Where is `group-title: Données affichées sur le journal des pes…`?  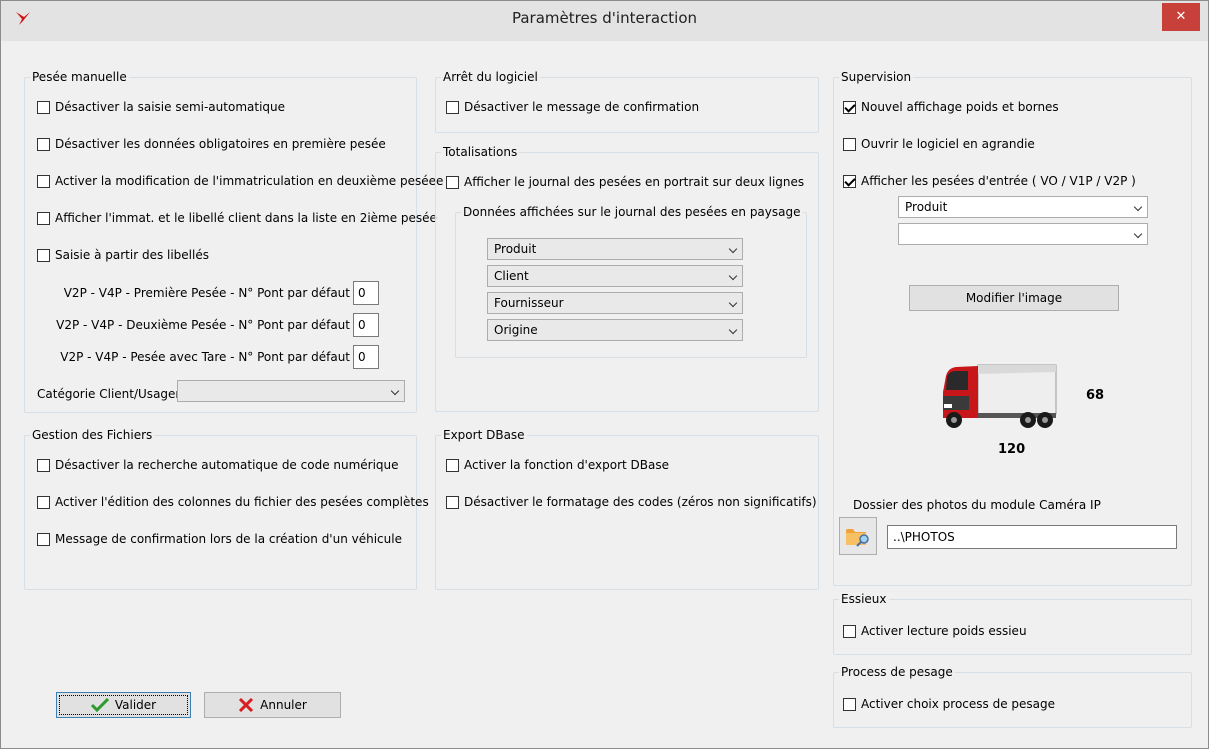
group-title: Données affichées sur le journal des pes… is located at coordinates (632, 212).